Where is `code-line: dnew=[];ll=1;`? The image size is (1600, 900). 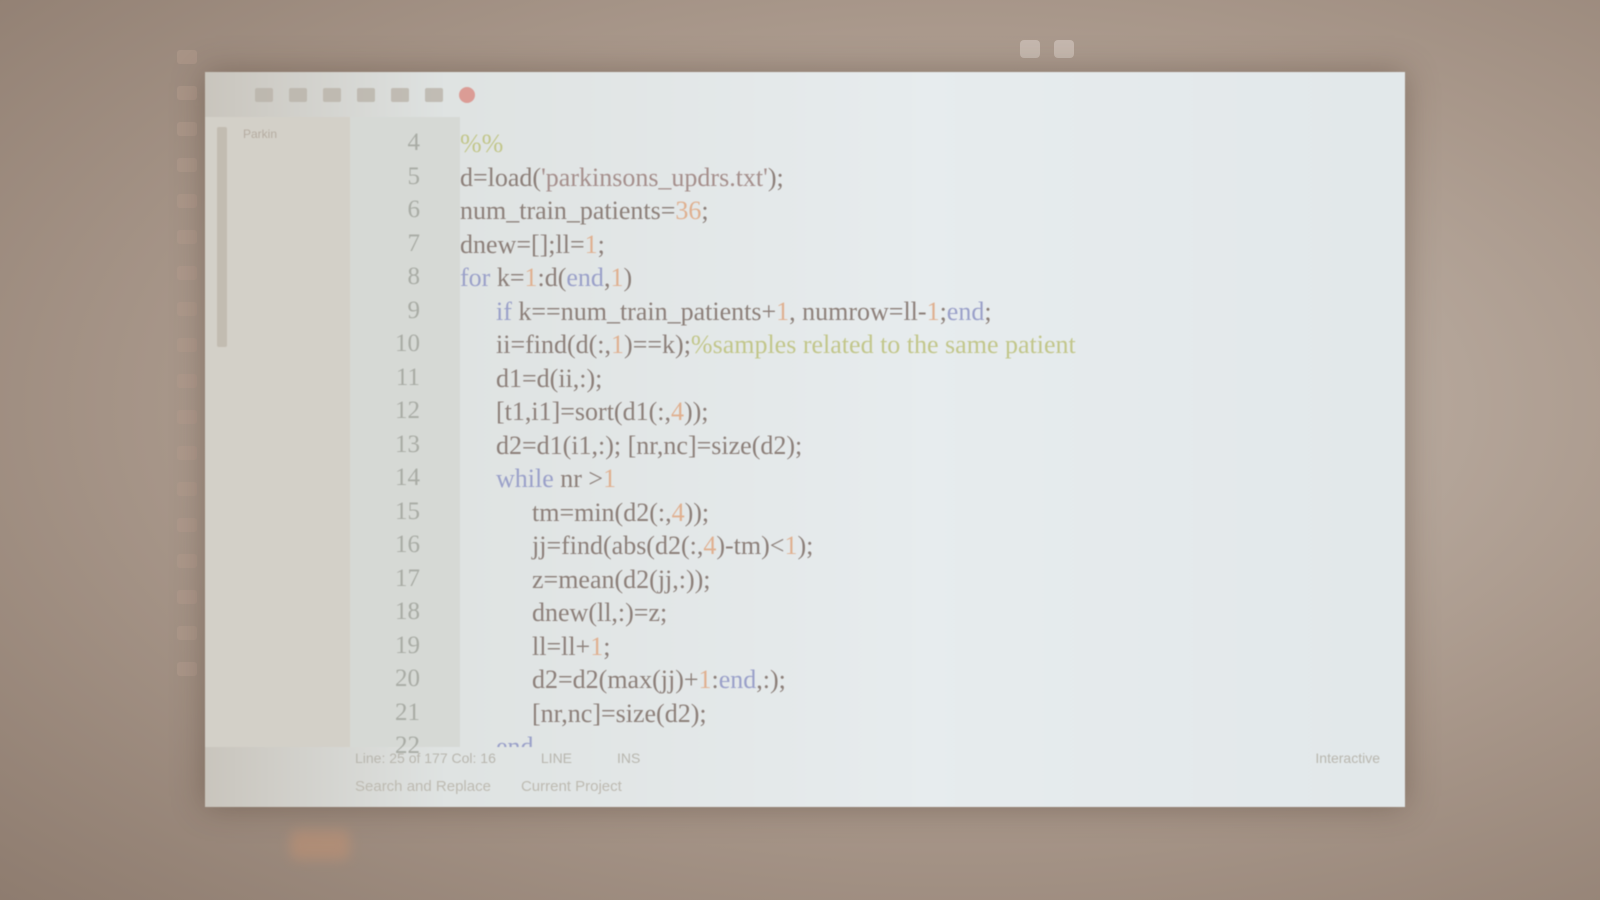 code-line: dnew=[];ll=1; is located at coordinates (532, 245).